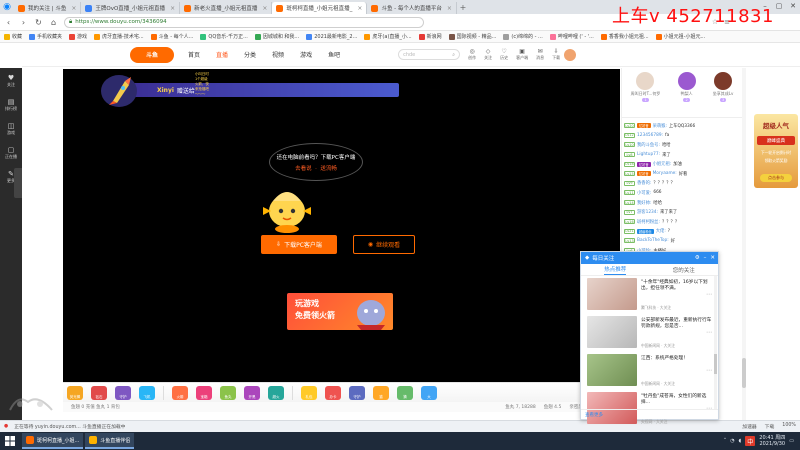 Image resolution: width=800 pixels, height=450 pixels. What do you see at coordinates (13, 36) in the screenshot?
I see `bookmark-item: 收藏` at bounding box center [13, 36].